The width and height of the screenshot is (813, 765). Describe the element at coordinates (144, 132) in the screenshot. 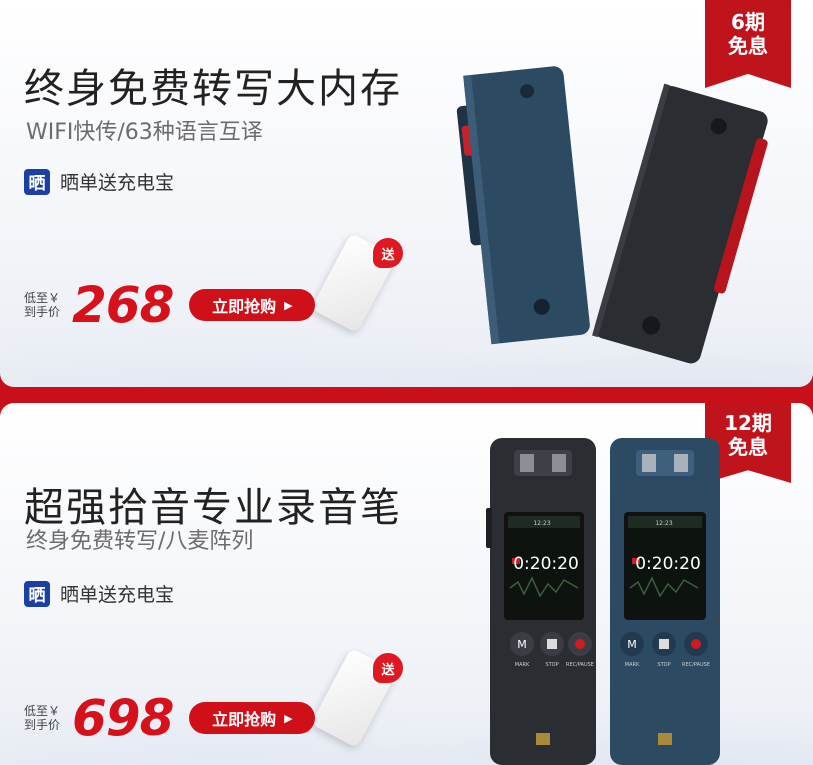

I see `product-subtitle: WIFI快传/63种语言互译` at that location.